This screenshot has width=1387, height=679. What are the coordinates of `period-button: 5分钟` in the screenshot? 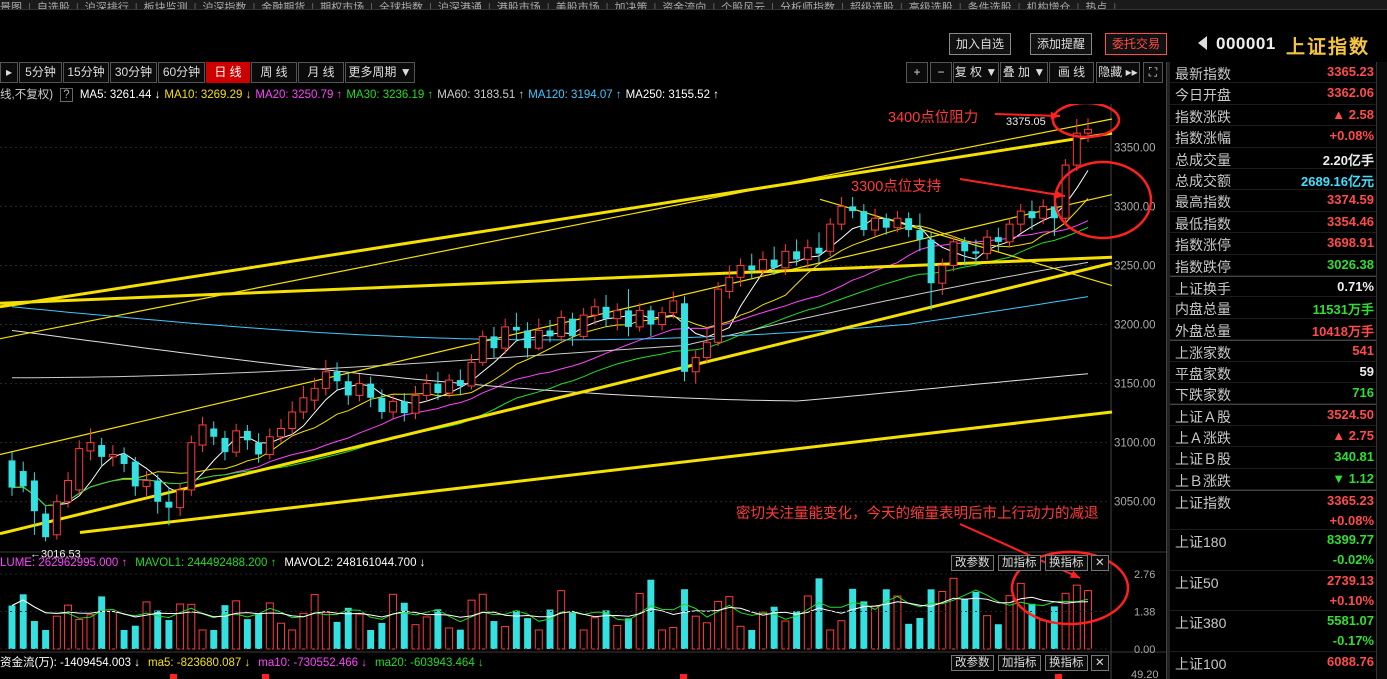 It's located at (40, 72).